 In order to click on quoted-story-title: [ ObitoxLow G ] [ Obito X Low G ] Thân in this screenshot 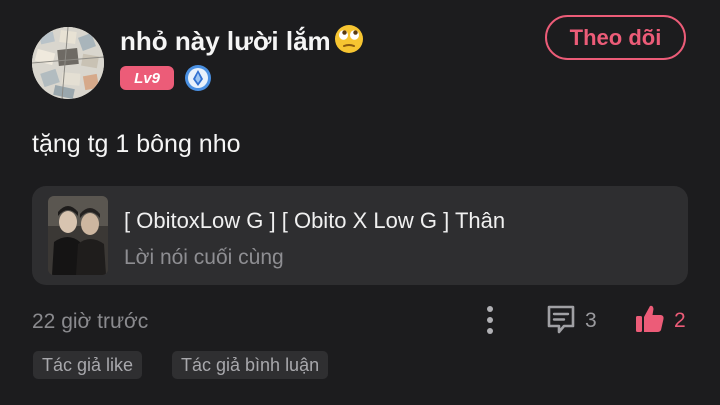, I will do `click(315, 220)`.